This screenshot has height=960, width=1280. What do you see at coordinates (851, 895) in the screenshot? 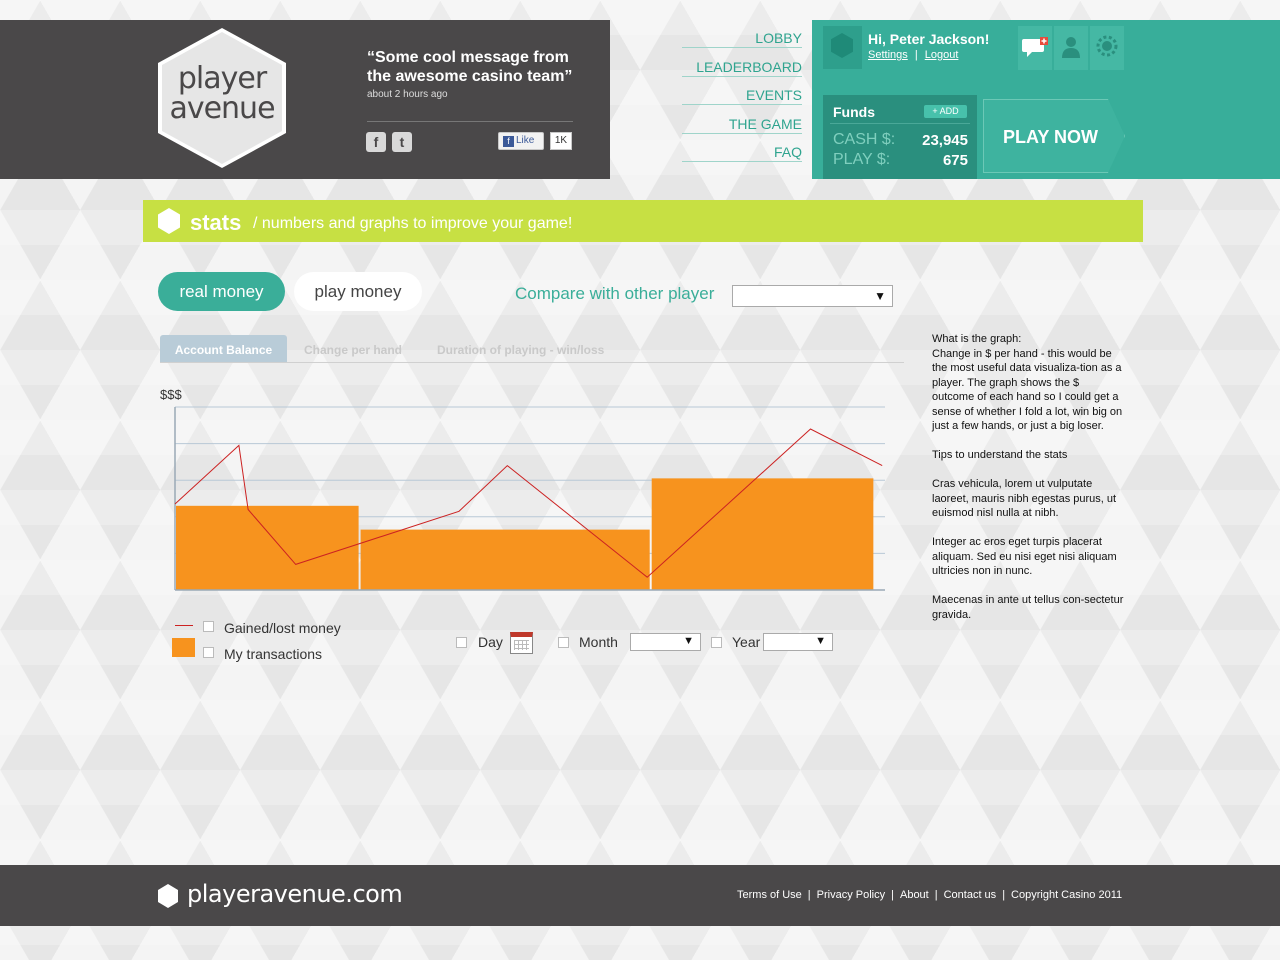
I see `footer-link-privacy: Privacy Policy` at bounding box center [851, 895].